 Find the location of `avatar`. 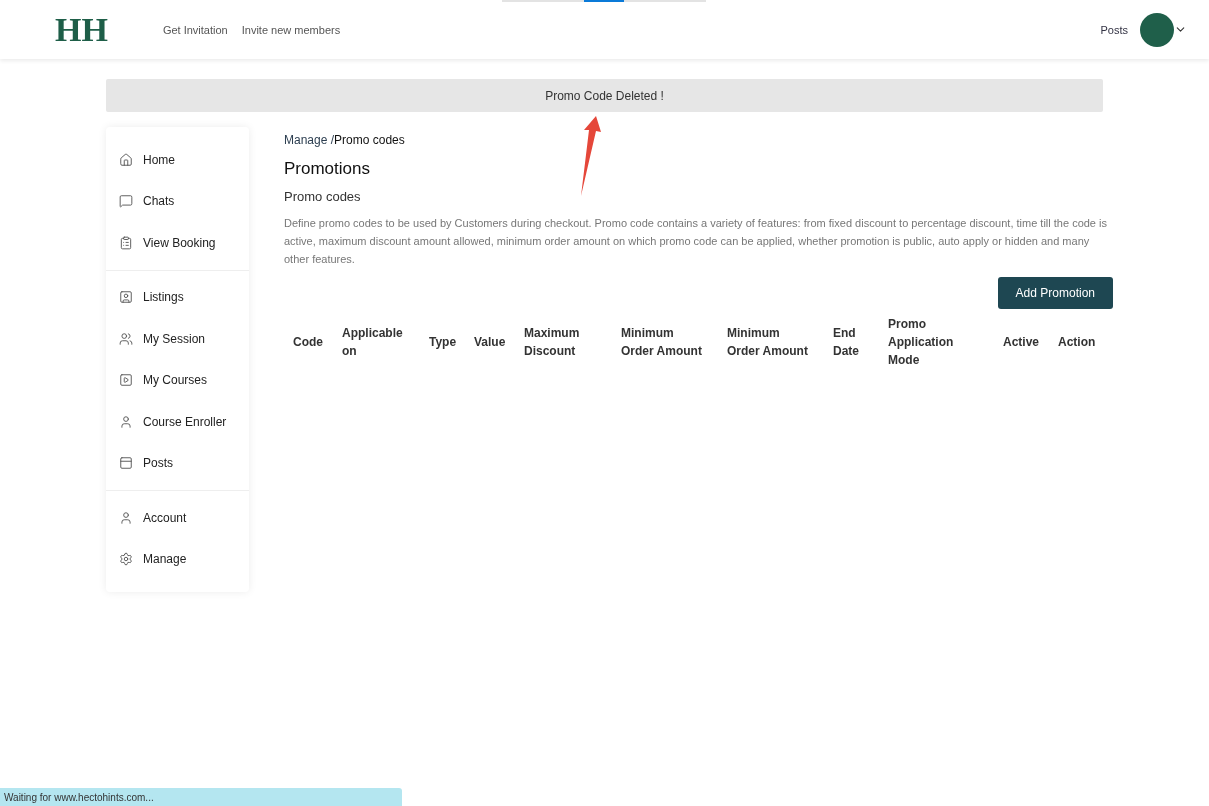

avatar is located at coordinates (1157, 29).